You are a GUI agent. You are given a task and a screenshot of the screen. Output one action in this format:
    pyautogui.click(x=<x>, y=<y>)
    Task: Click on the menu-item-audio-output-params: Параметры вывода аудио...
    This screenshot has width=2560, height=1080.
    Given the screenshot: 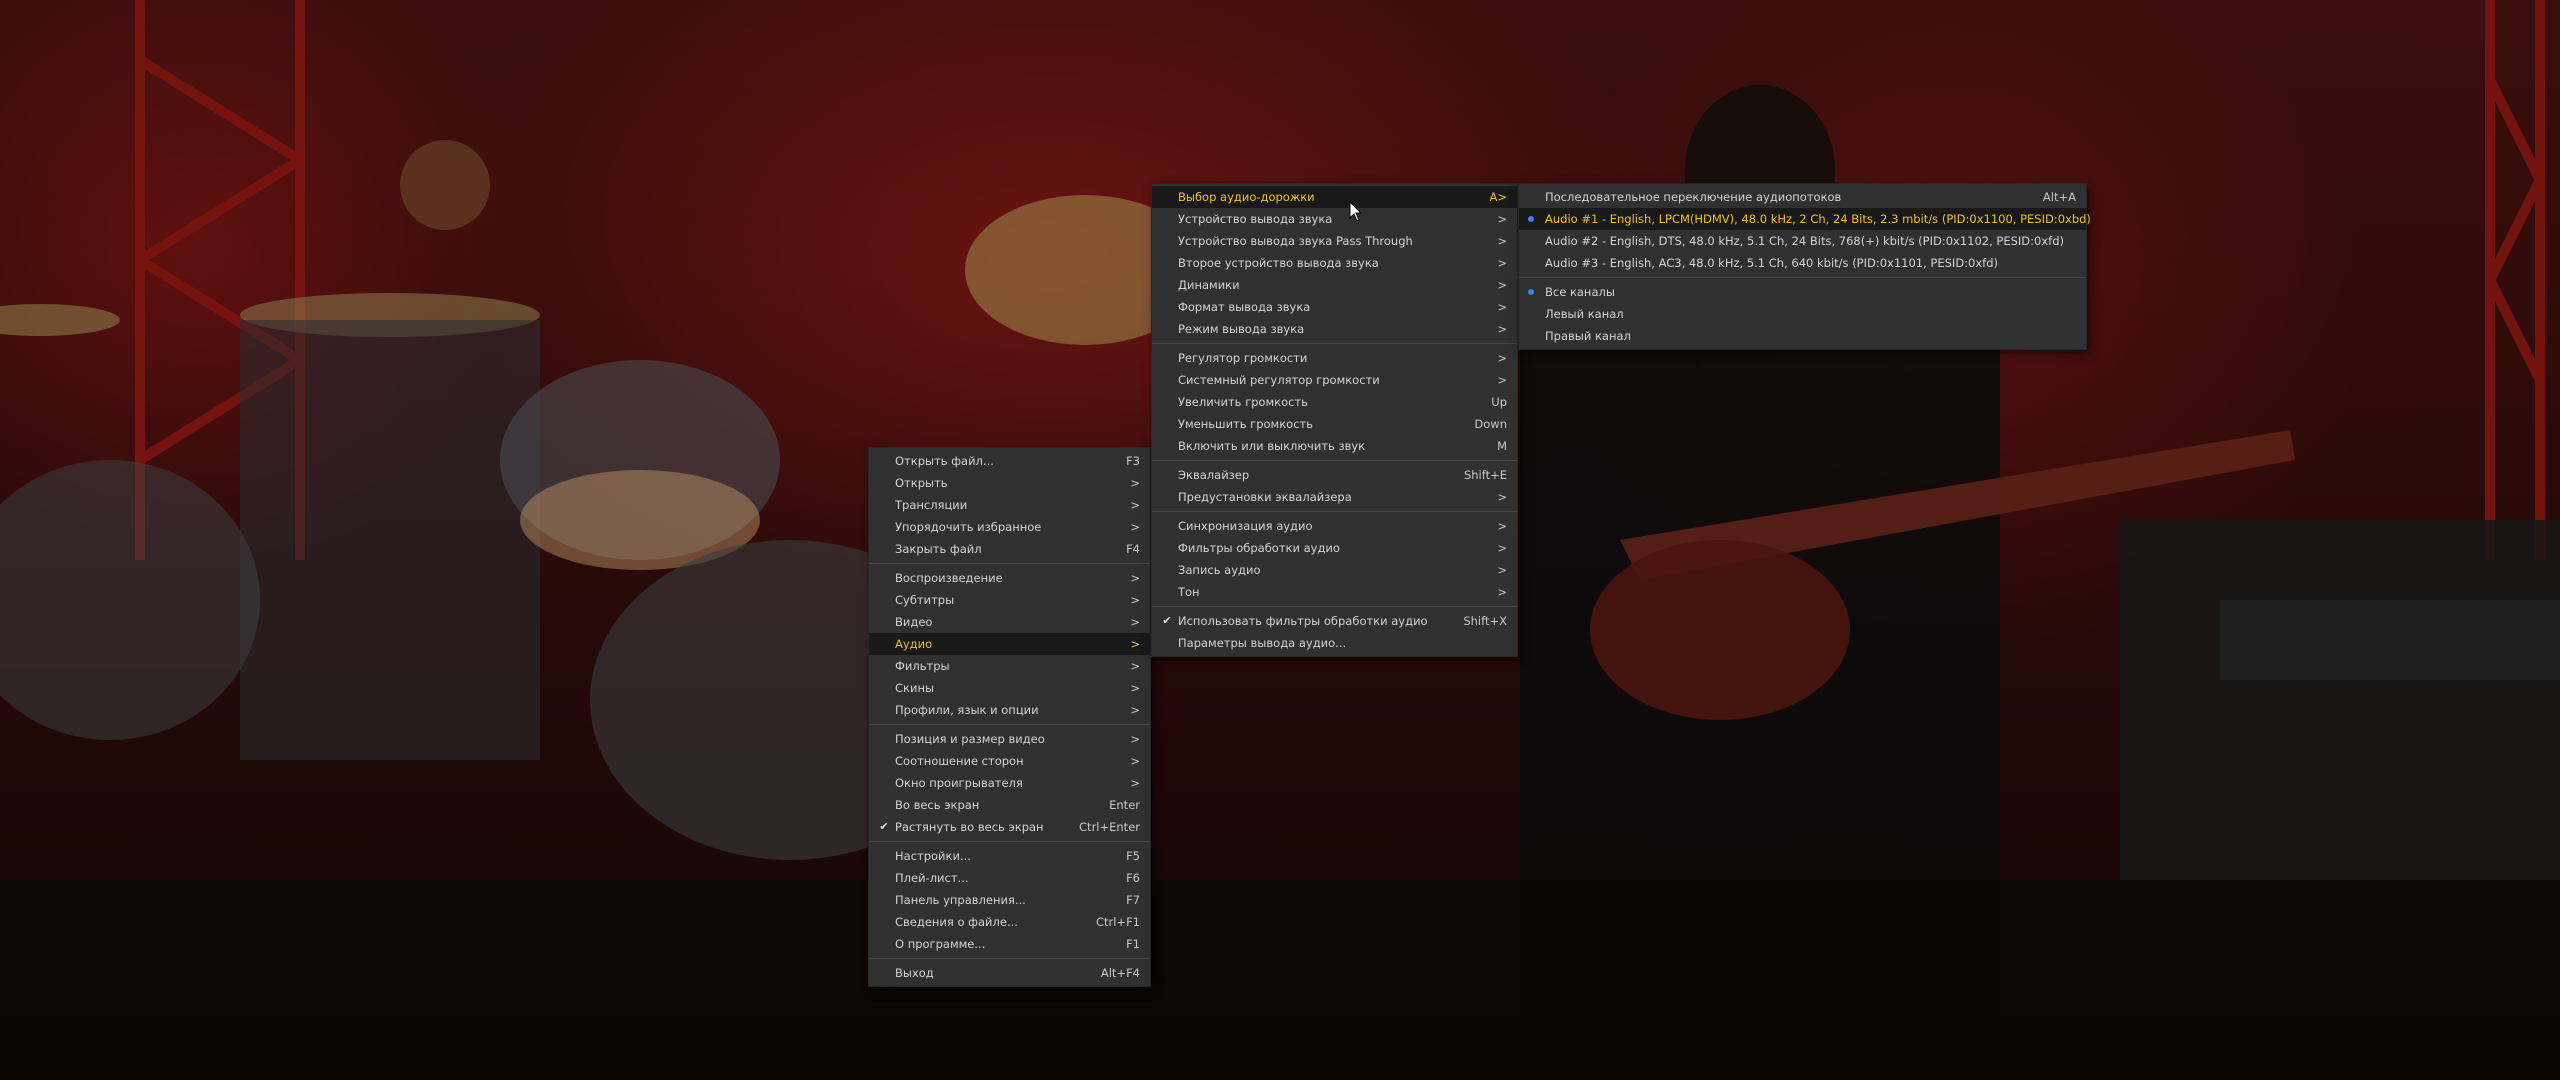 What is the action you would take?
    pyautogui.click(x=1334, y=643)
    